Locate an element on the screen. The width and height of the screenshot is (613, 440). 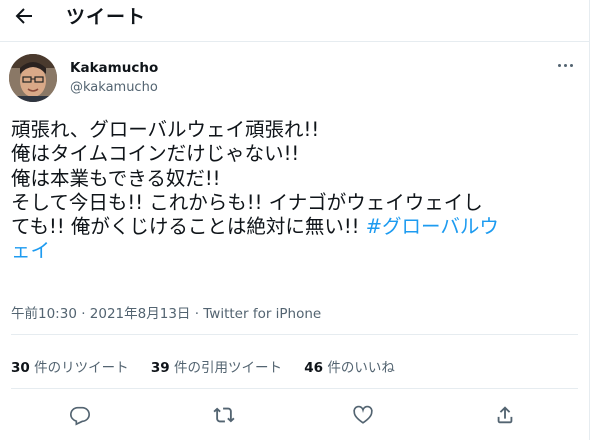
author-name: Kakamucho is located at coordinates (114, 68).